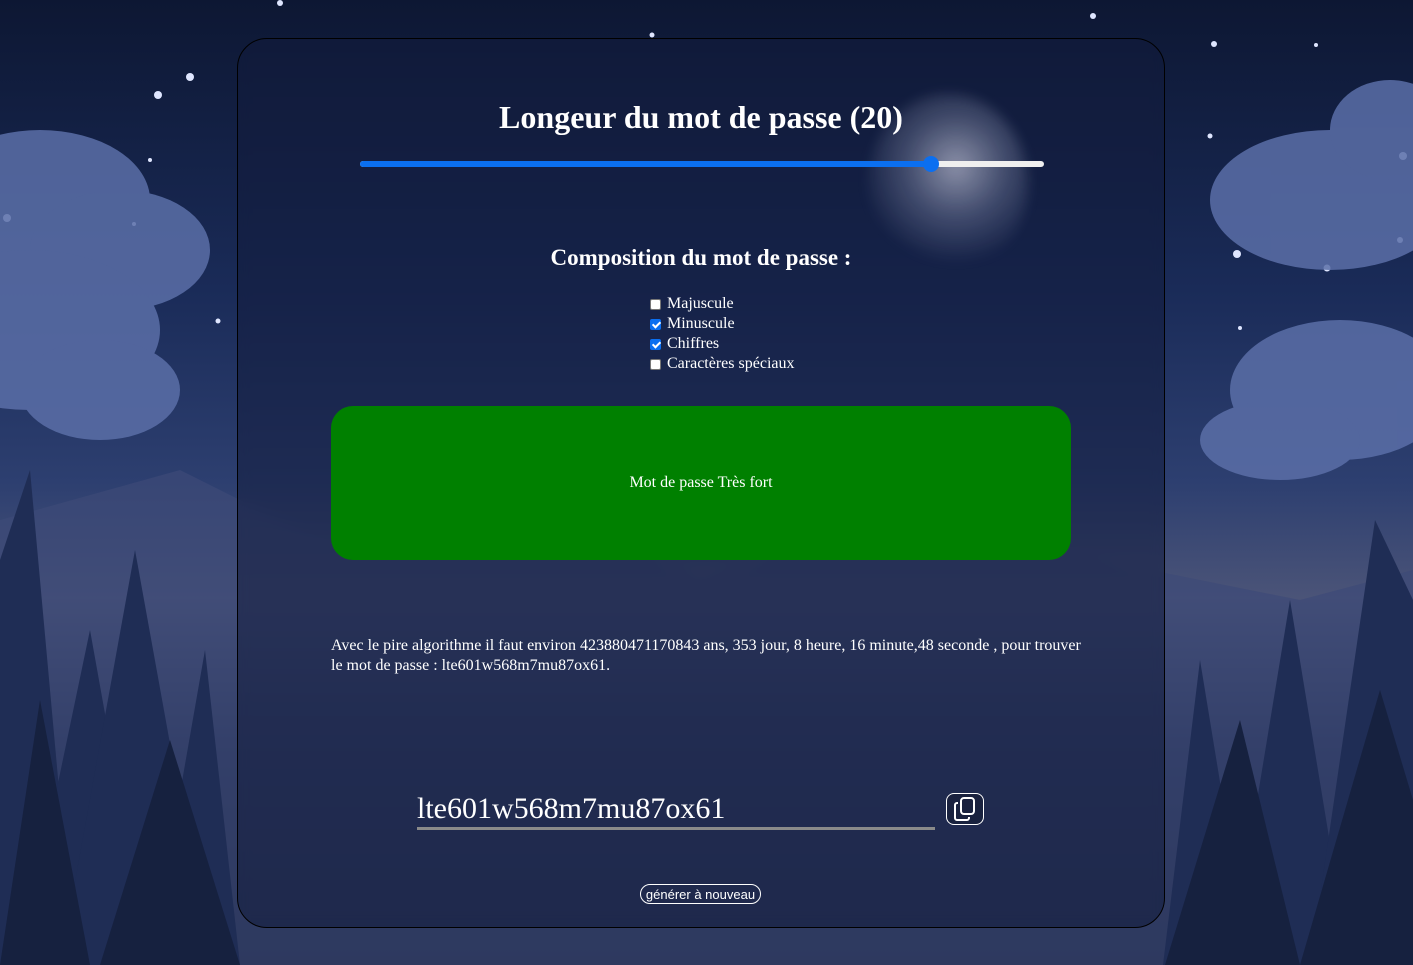  Describe the element at coordinates (655, 364) in the screenshot. I see `special-chars-checkbox` at that location.